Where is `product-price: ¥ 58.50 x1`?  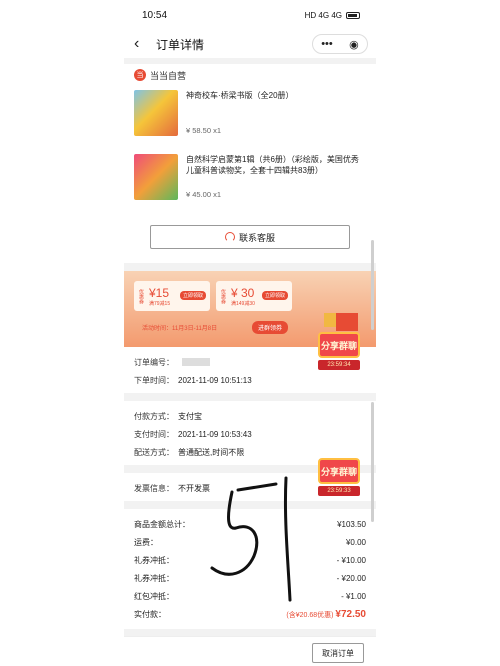 product-price: ¥ 58.50 x1 is located at coordinates (204, 130).